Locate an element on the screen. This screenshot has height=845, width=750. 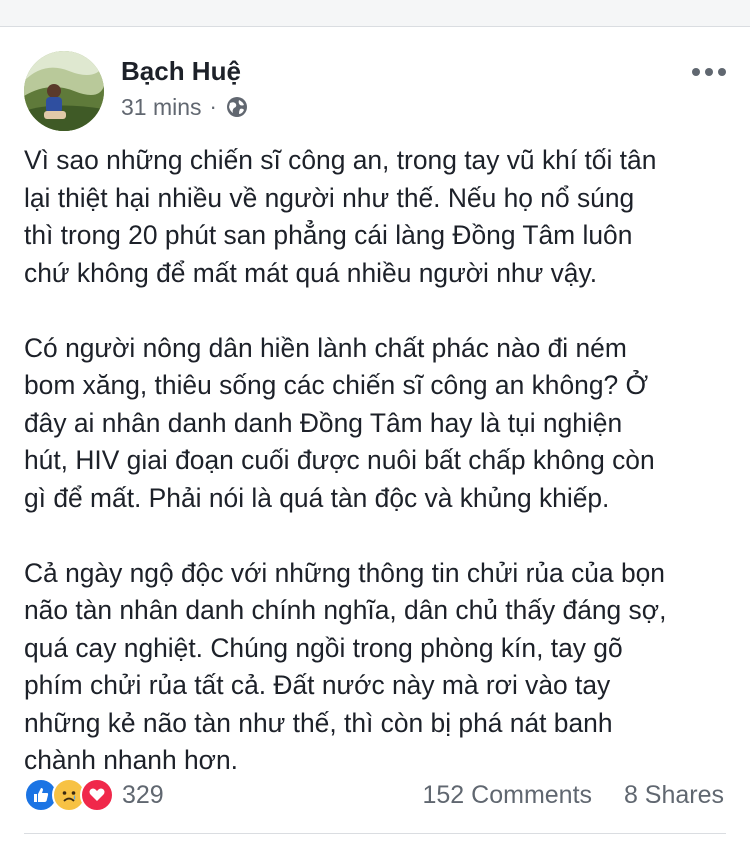
more-options-icon is located at coordinates (709, 72).